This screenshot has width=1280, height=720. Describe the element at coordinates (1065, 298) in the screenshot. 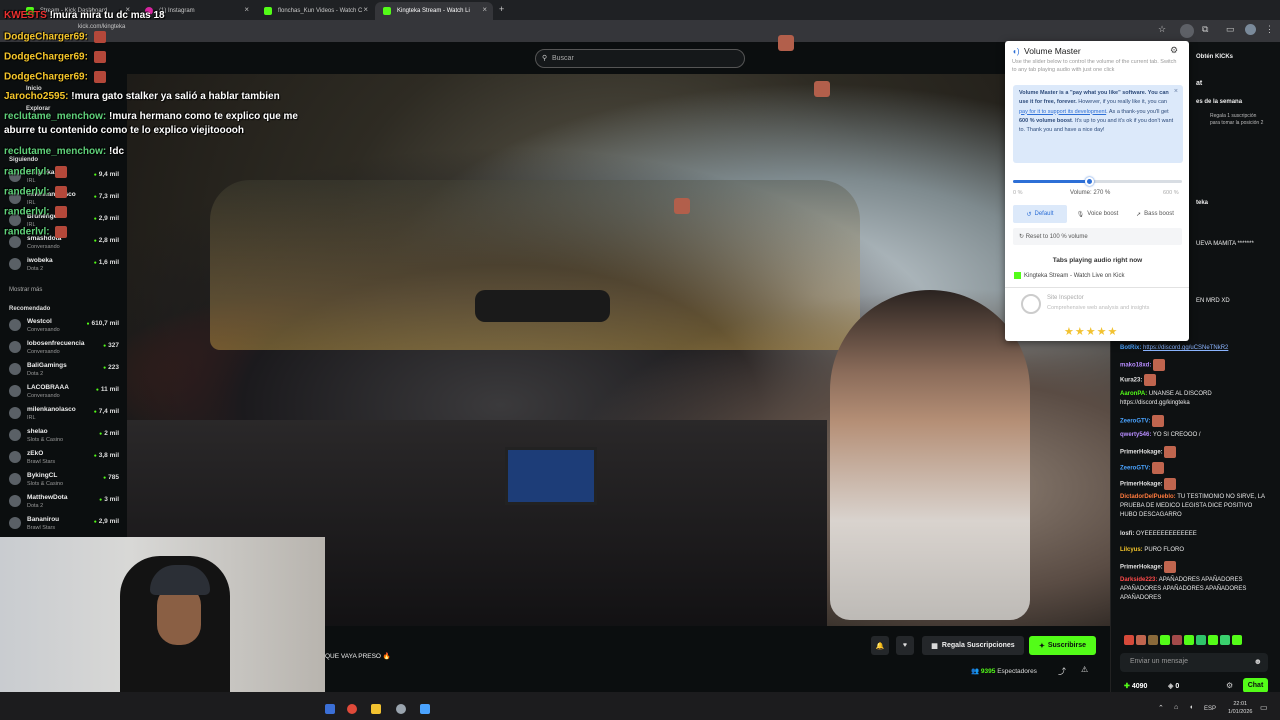

I see `site-inspector-title: Site Inspector` at that location.